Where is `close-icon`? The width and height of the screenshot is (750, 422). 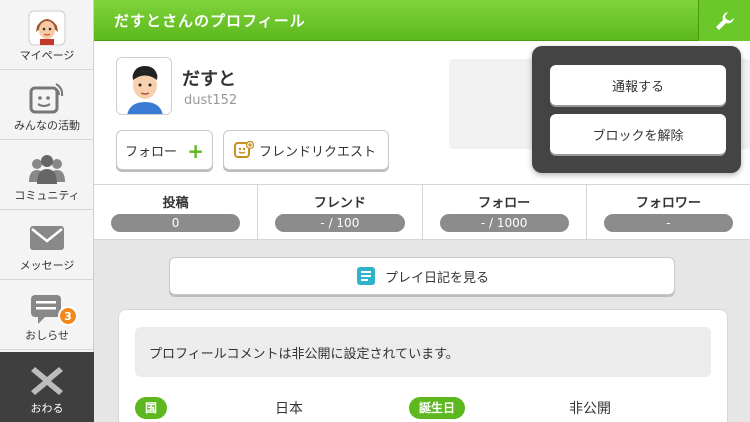 close-icon is located at coordinates (47, 381).